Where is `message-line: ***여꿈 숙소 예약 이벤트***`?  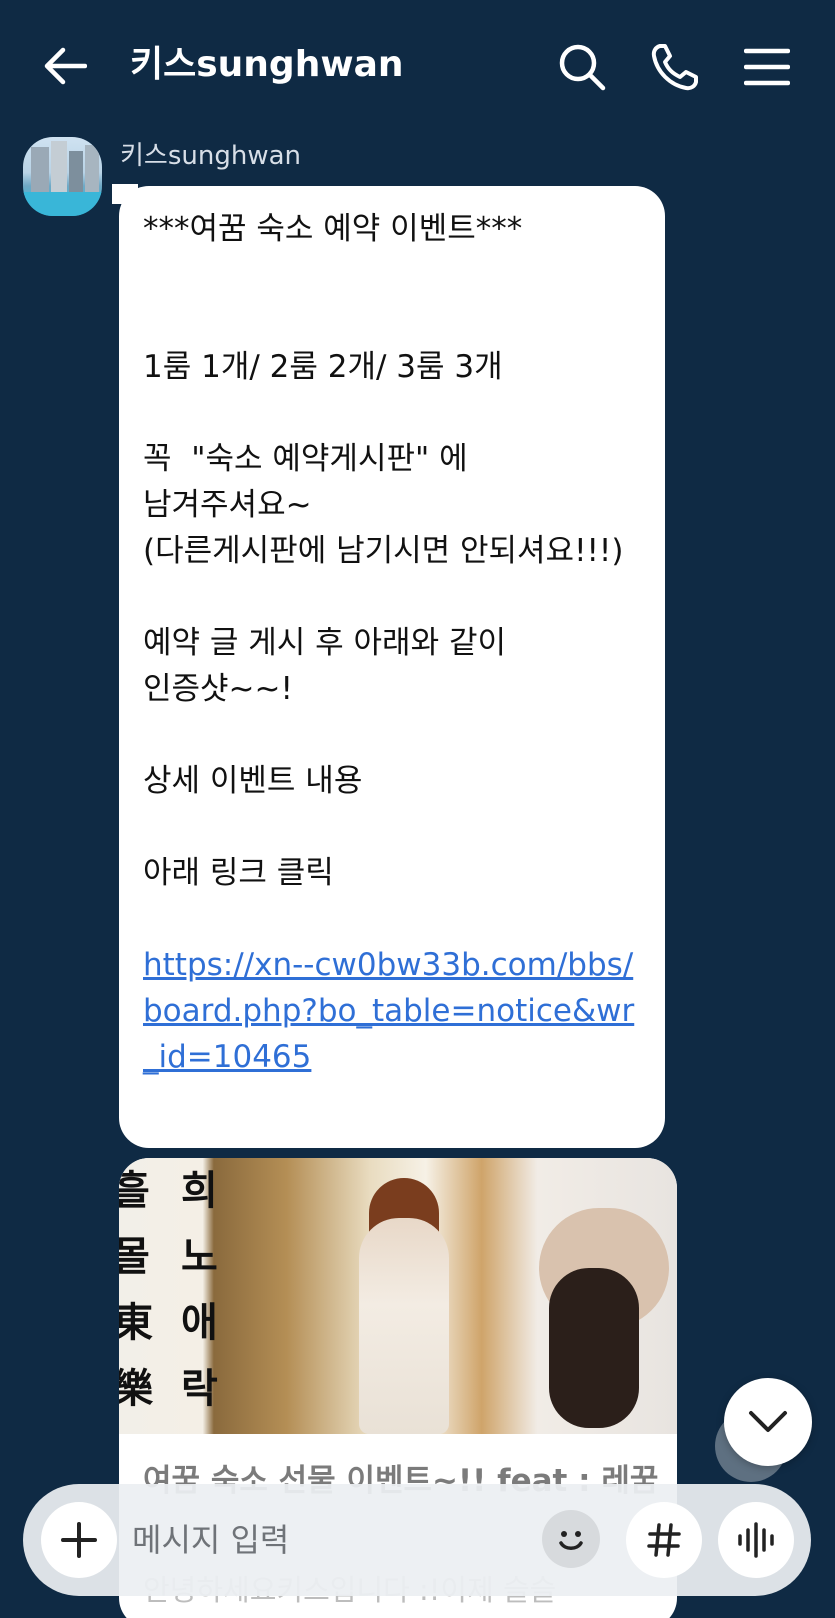
message-line: ***여꿈 숙소 예약 이벤트*** is located at coordinates (333, 229).